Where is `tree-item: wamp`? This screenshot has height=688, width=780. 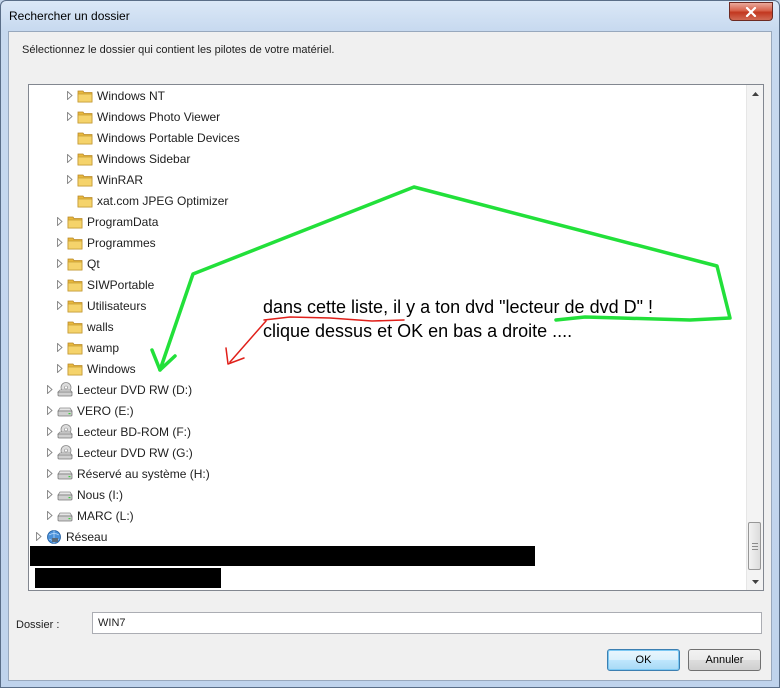 tree-item: wamp is located at coordinates (87, 347).